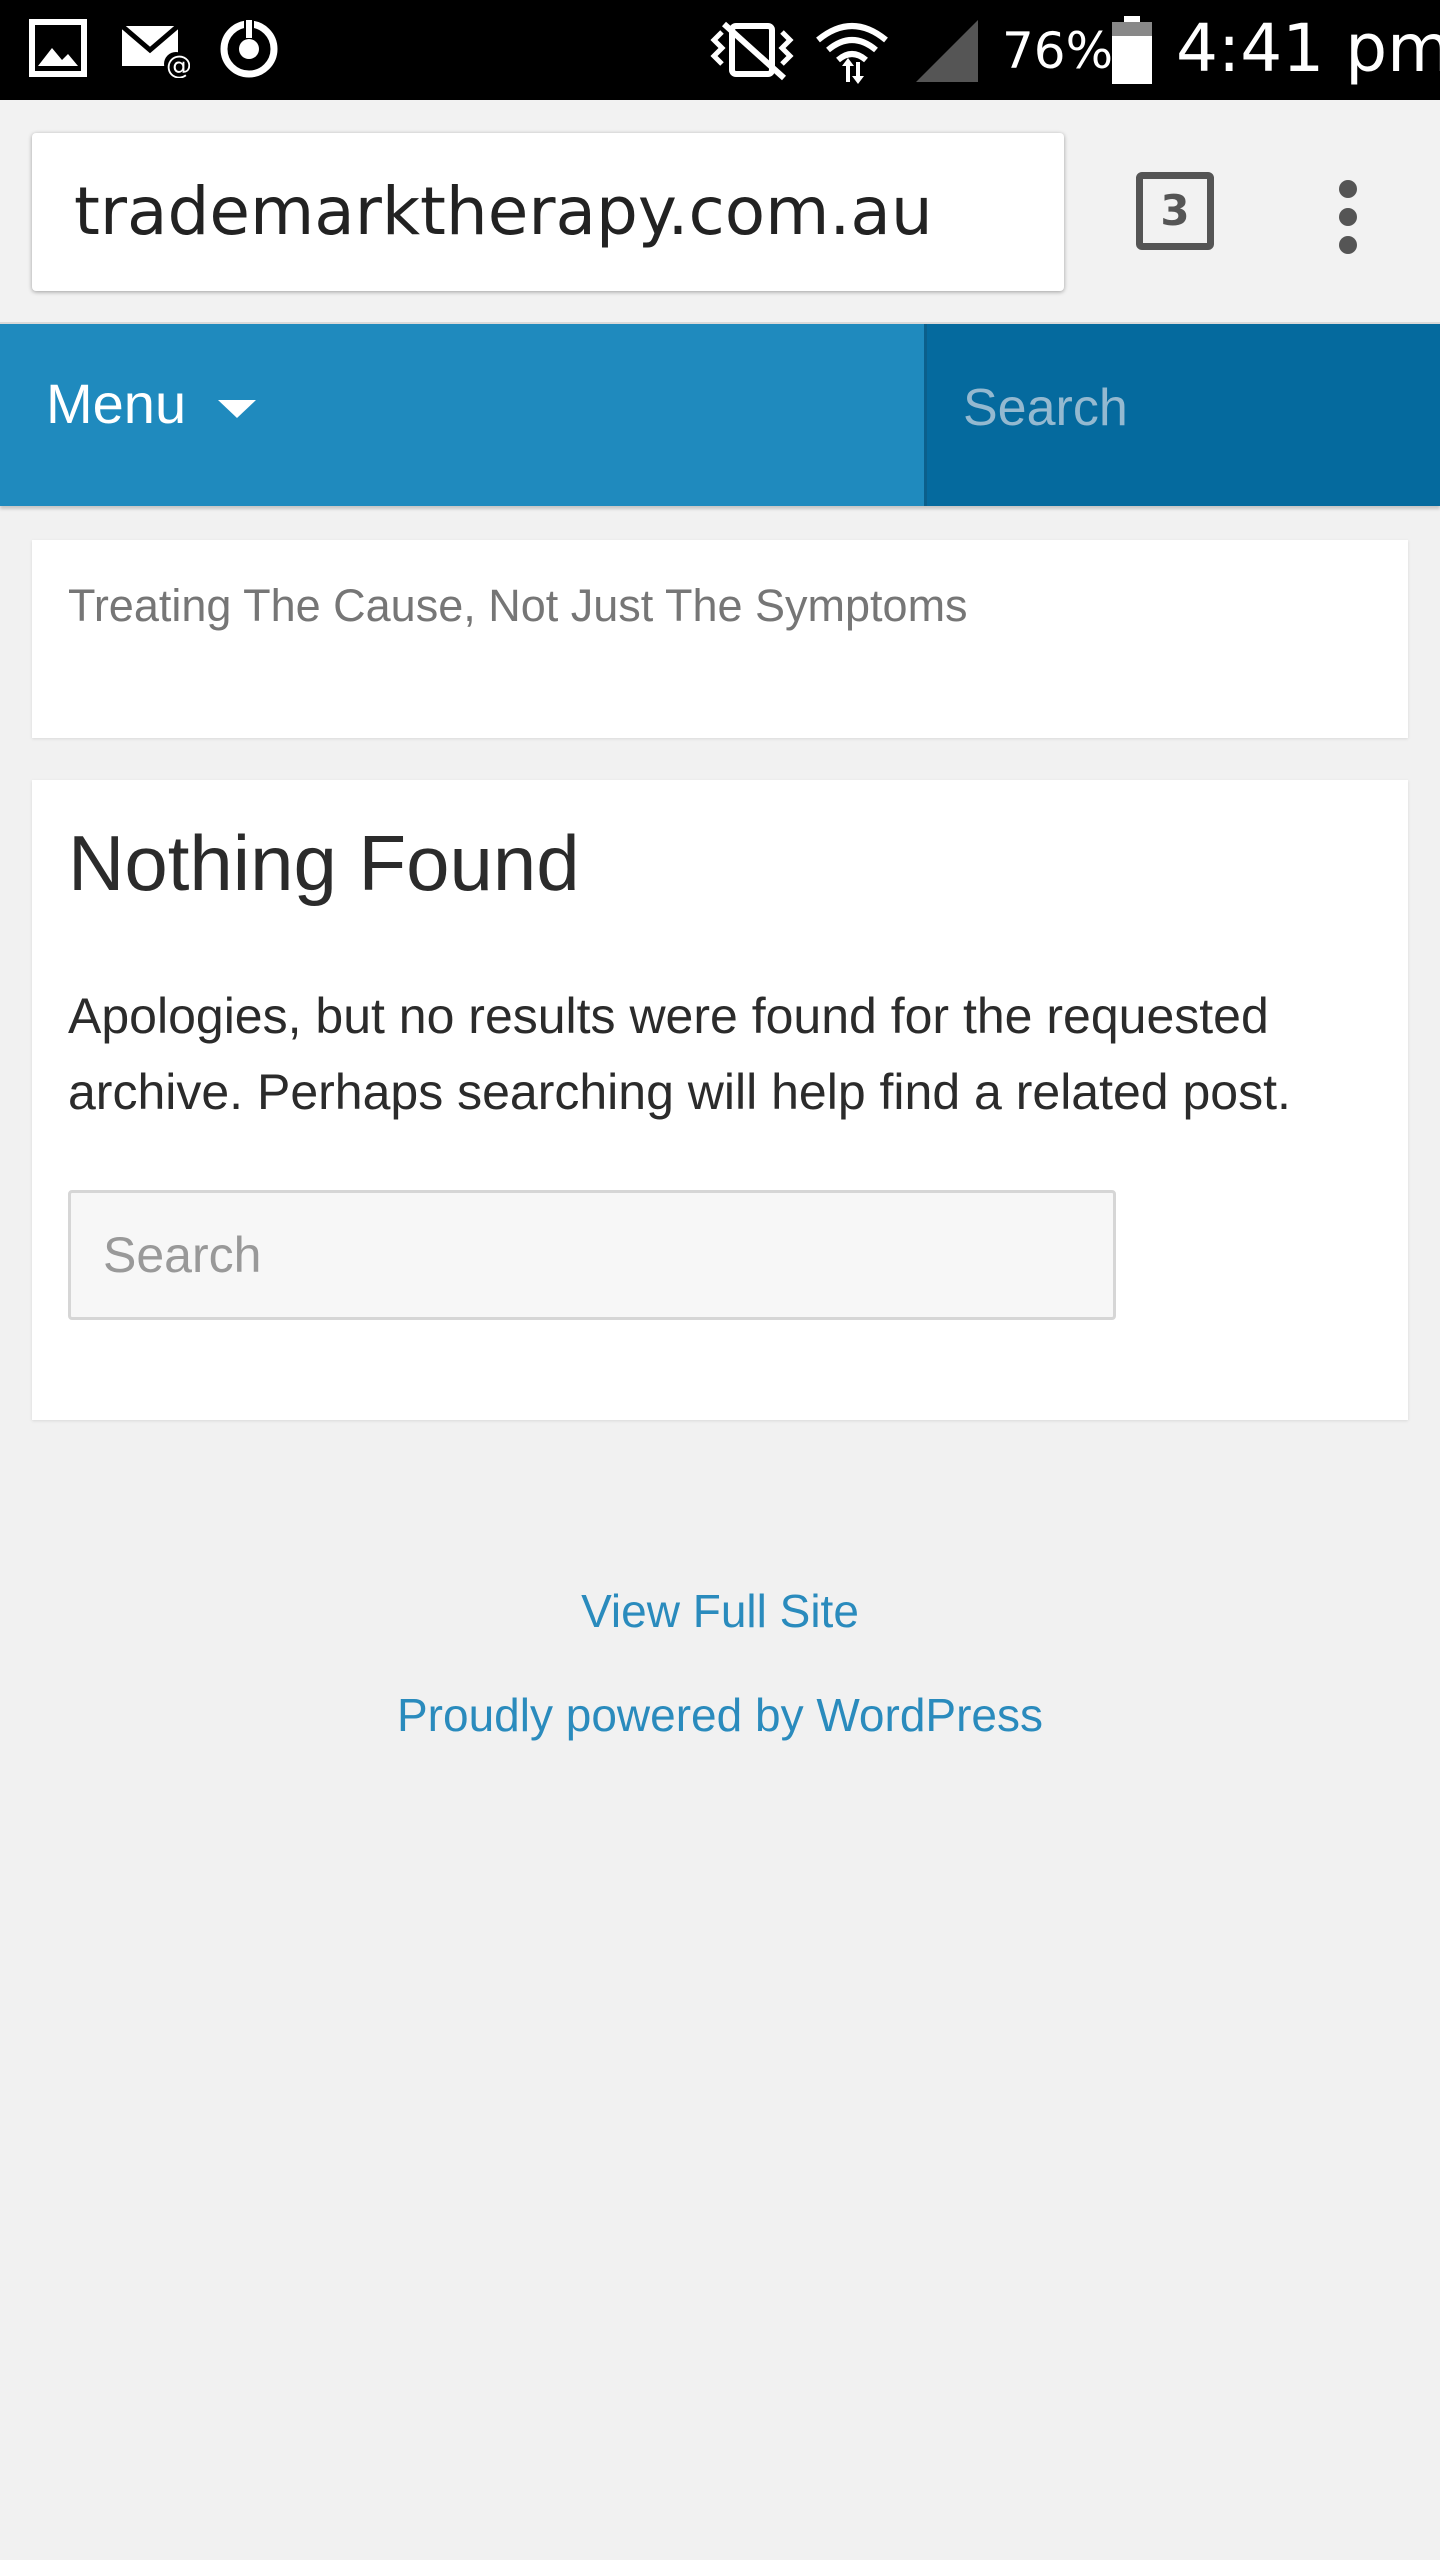  I want to click on powered-by-wordpress-link: Proudly powered by WordPress, so click(720, 1715).